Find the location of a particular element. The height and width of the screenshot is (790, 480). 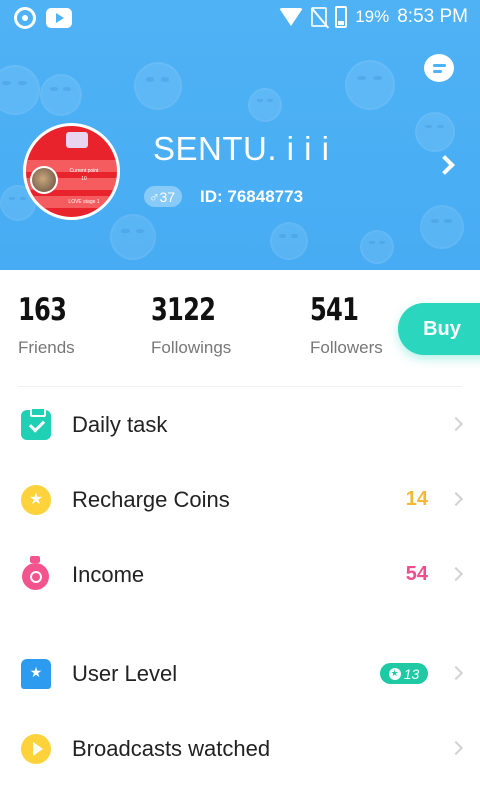

clock: 8:53 PM is located at coordinates (432, 16).